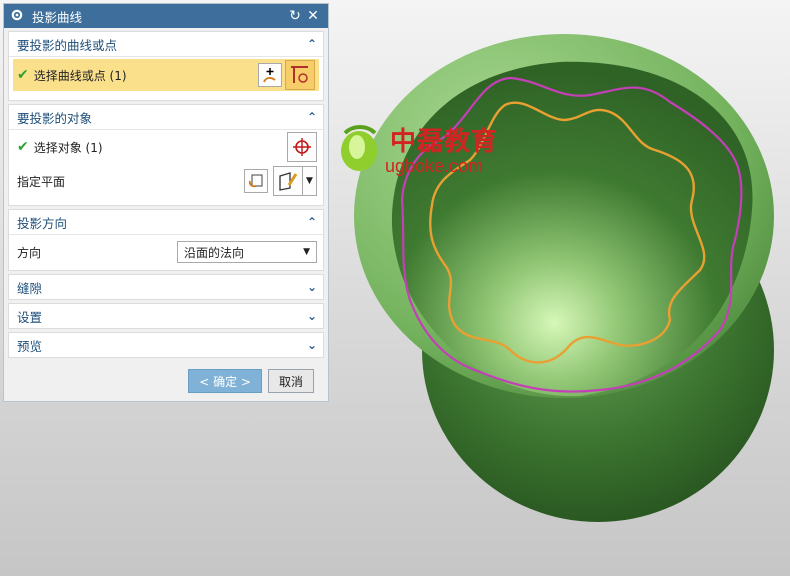 The image size is (790, 576). What do you see at coordinates (166, 181) in the screenshot?
I see `specify-plane-row: 指定平面 ▼` at bounding box center [166, 181].